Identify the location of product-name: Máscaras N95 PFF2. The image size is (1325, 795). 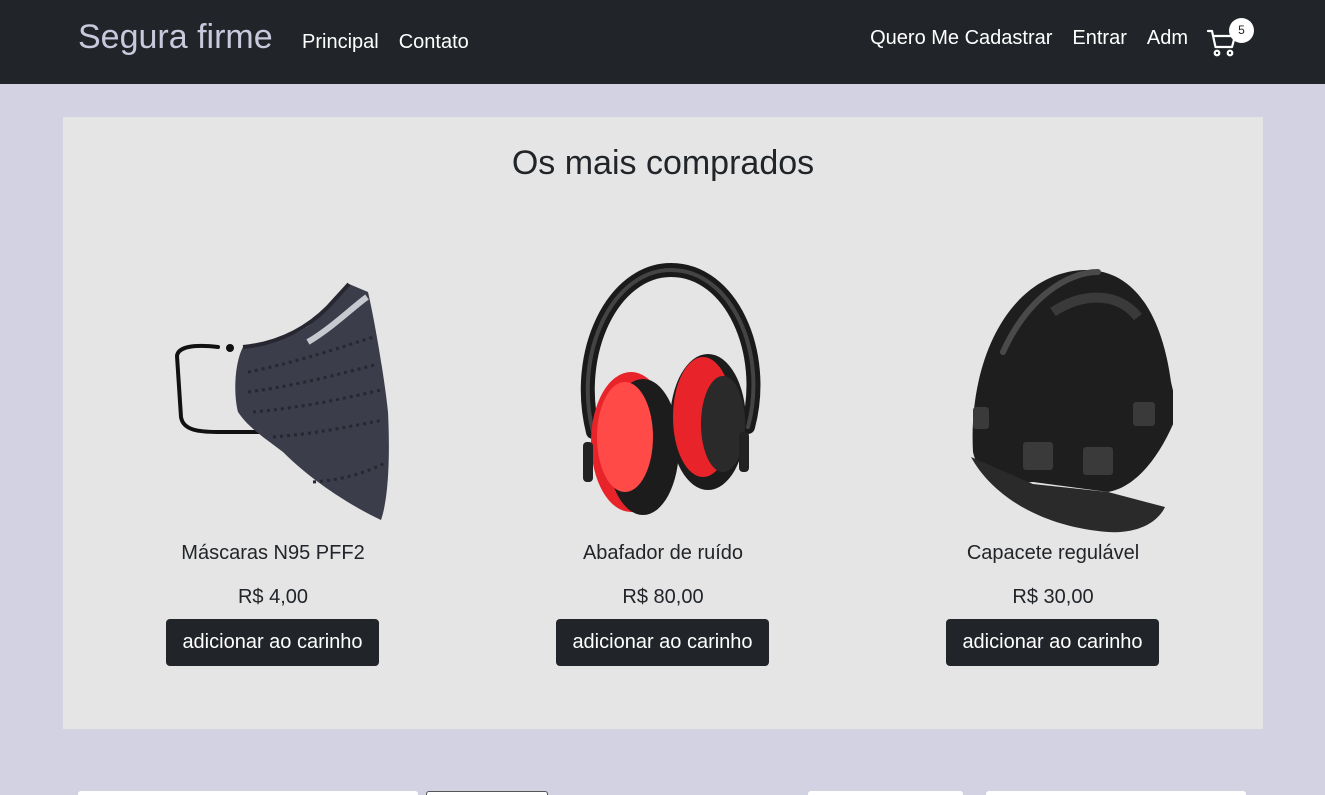
(273, 553).